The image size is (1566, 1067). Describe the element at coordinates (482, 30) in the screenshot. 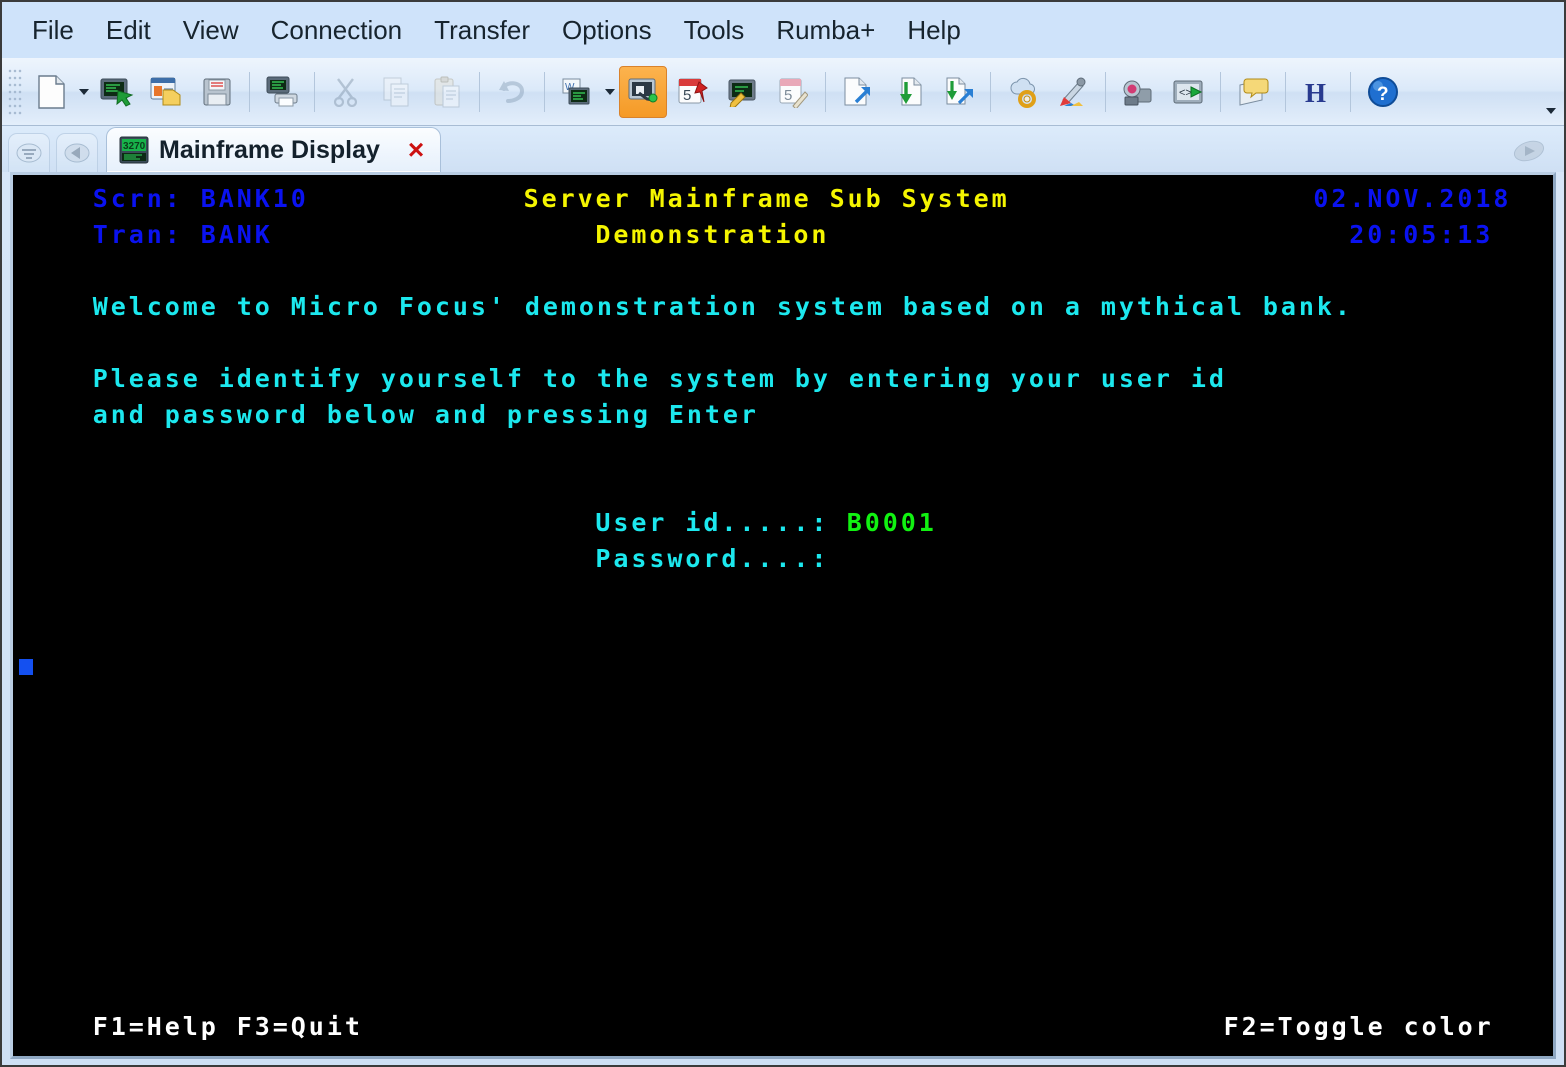

I see `menu-transfer: Transfer` at that location.